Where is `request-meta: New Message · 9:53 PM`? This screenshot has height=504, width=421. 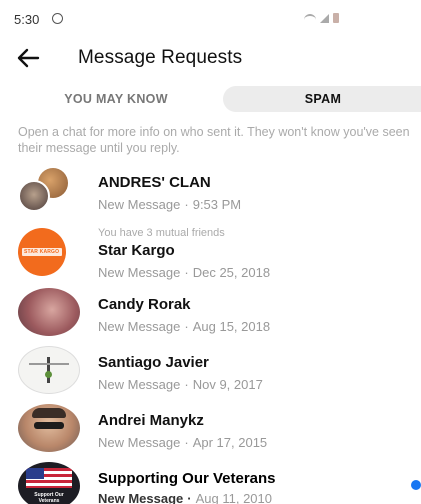
request-meta: New Message · 9:53 PM is located at coordinates (170, 204).